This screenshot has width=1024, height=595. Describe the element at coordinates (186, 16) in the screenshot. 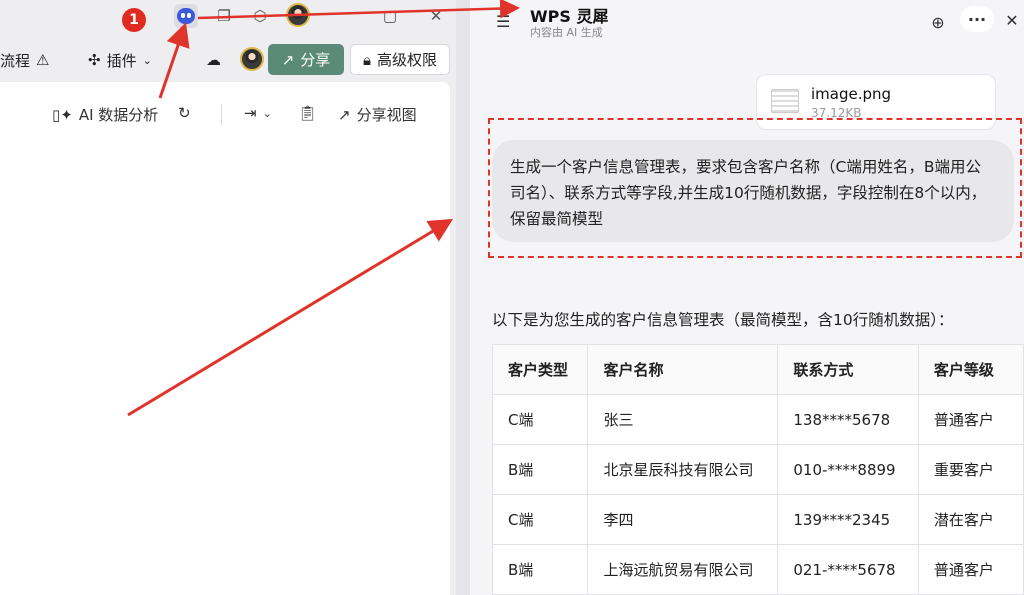

I see `ai-agent-icon` at that location.